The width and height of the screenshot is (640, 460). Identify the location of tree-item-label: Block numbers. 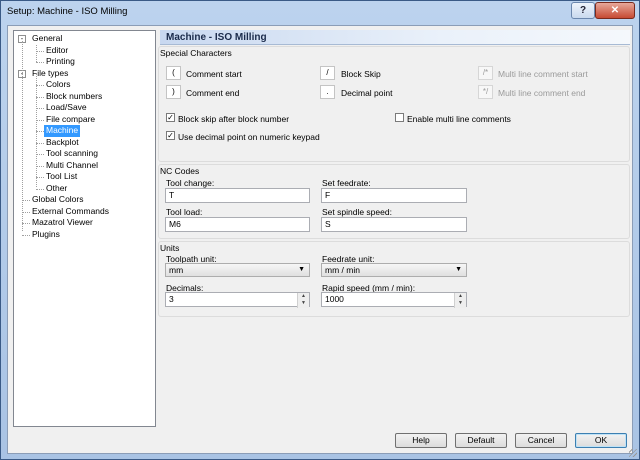
(74, 95).